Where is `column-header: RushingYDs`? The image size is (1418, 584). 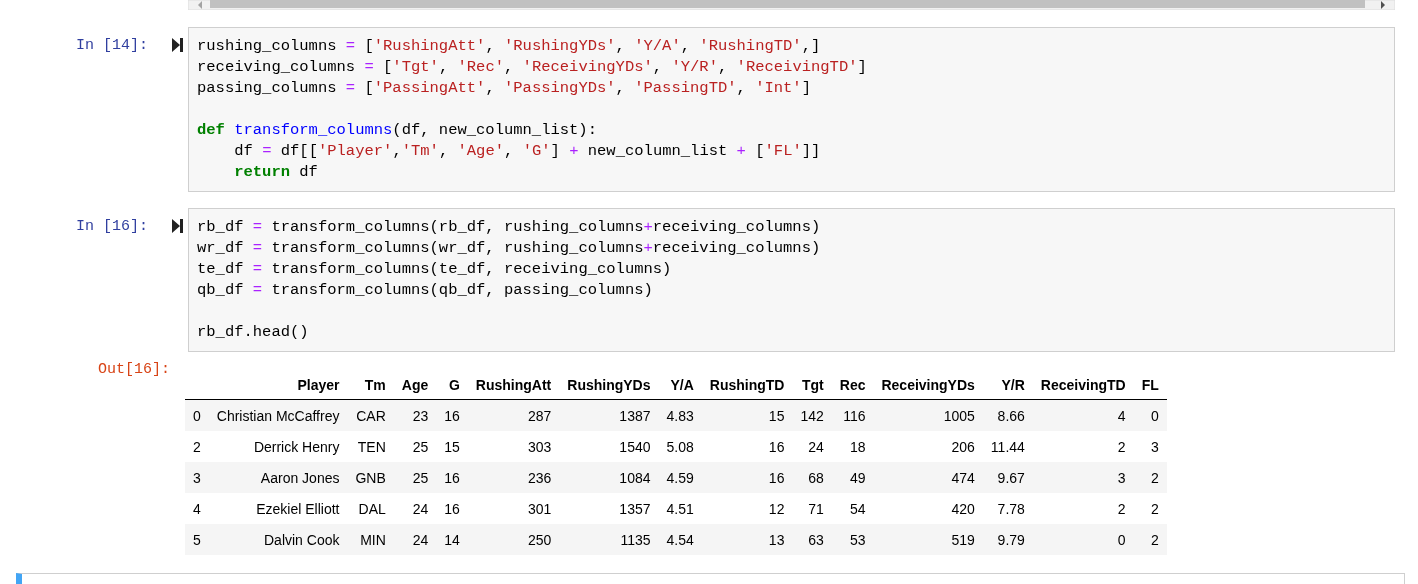 column-header: RushingYDs is located at coordinates (609, 385).